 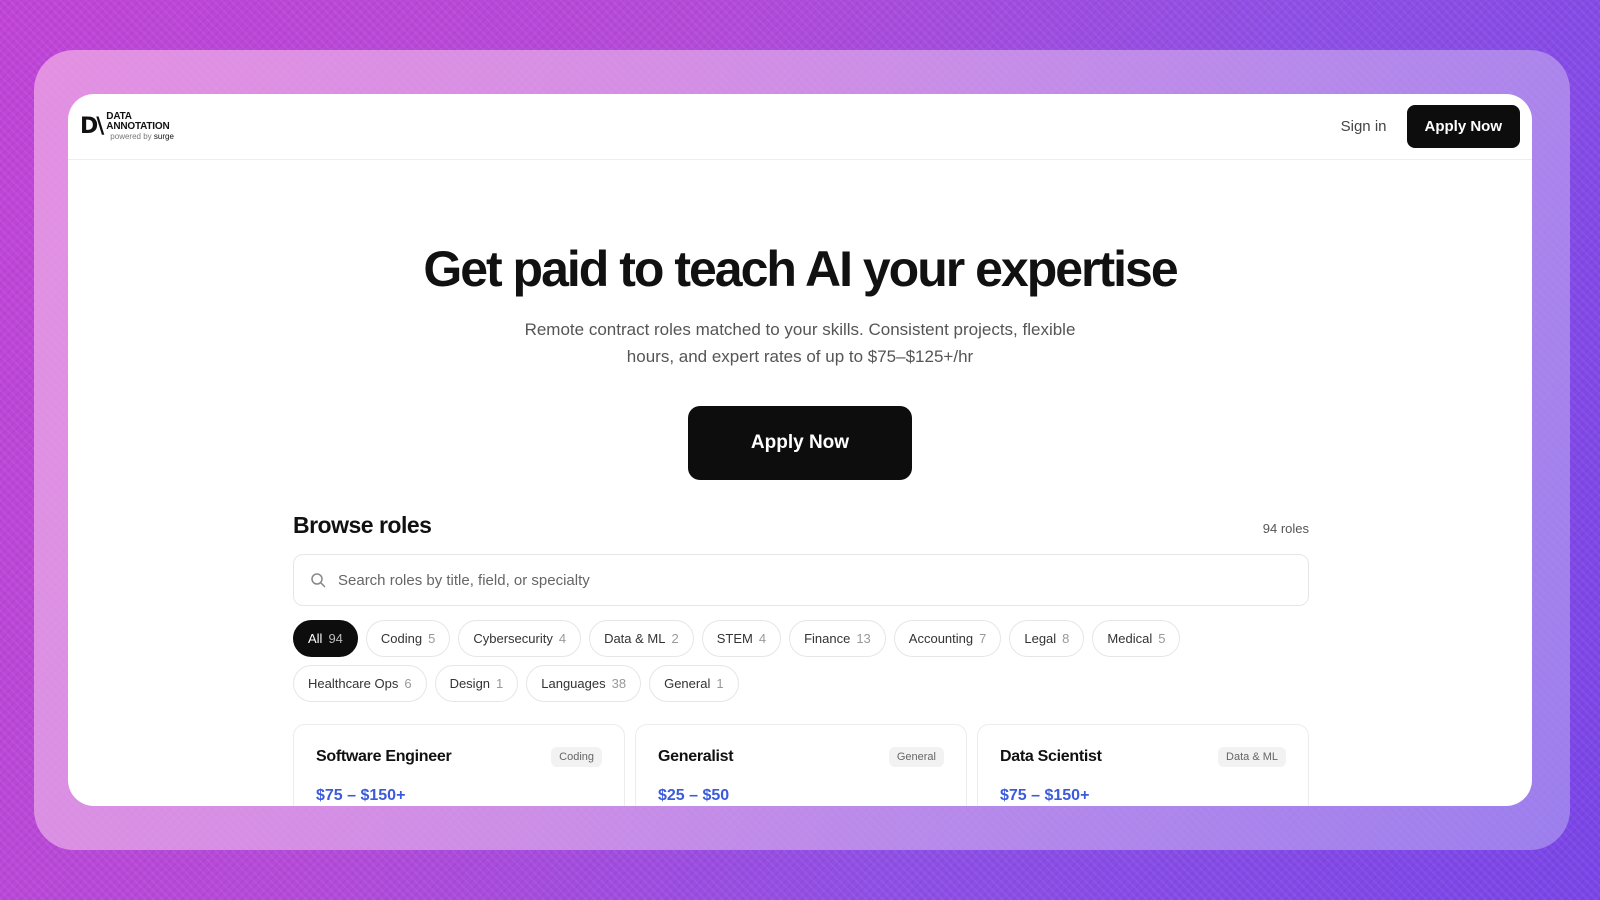 I want to click on filter-chip-label: STEM, so click(x=734, y=638).